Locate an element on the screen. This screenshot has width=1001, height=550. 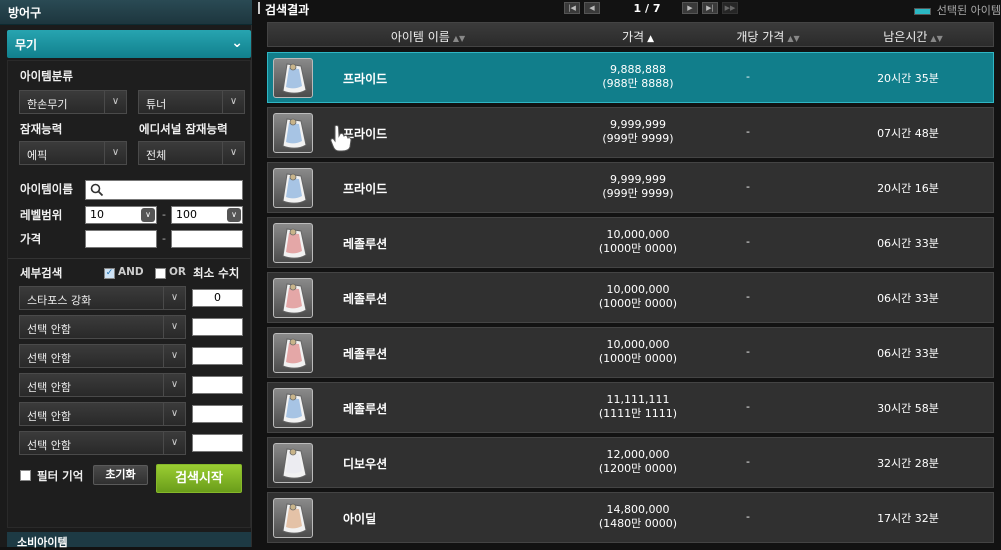
and-label: AND is located at coordinates (131, 272).